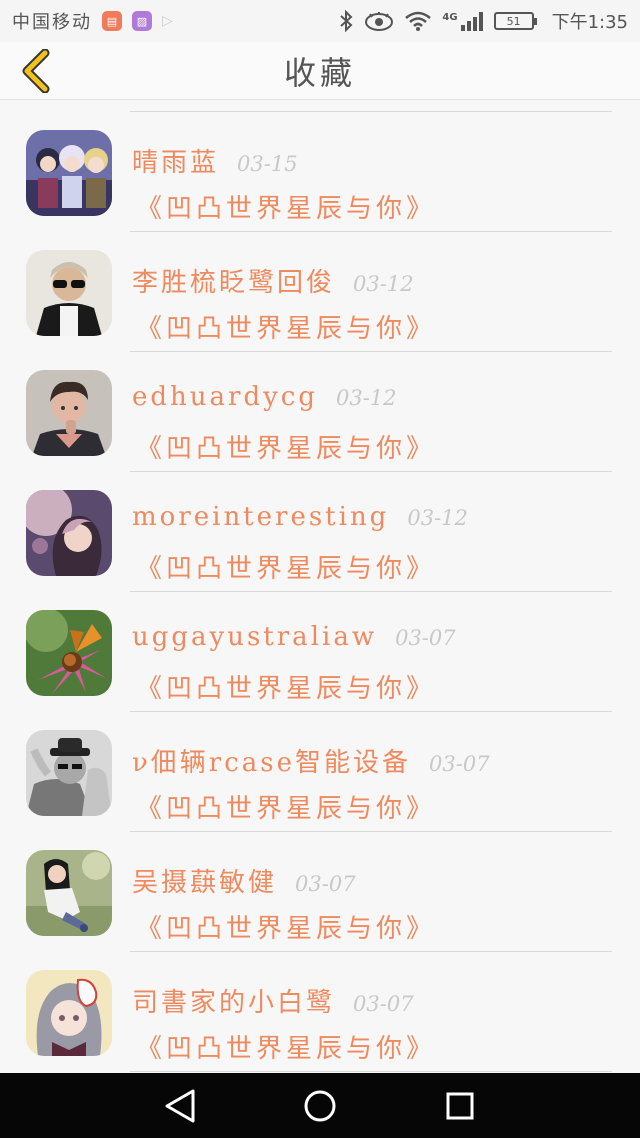  What do you see at coordinates (69, 1013) in the screenshot?
I see `masked-anime-girl-avatar` at bounding box center [69, 1013].